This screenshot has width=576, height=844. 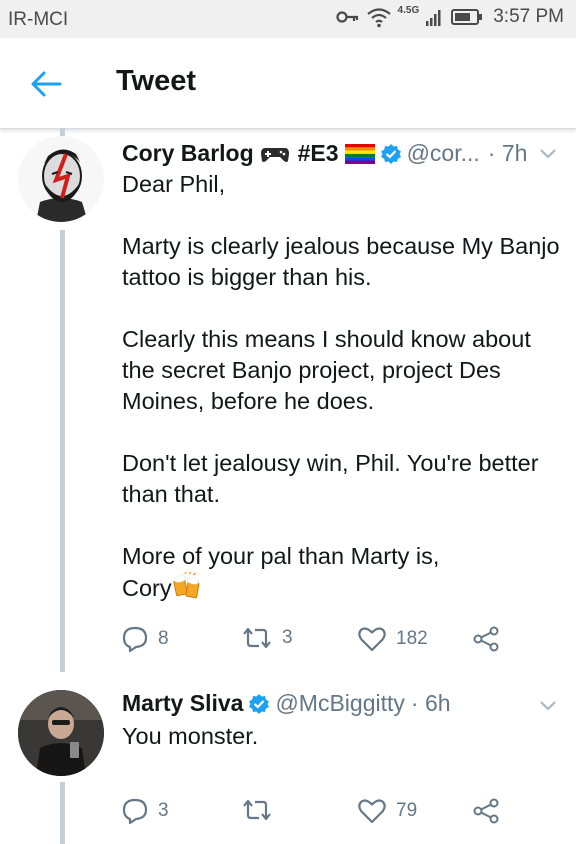 I want to click on reply-button: 3, so click(x=145, y=811).